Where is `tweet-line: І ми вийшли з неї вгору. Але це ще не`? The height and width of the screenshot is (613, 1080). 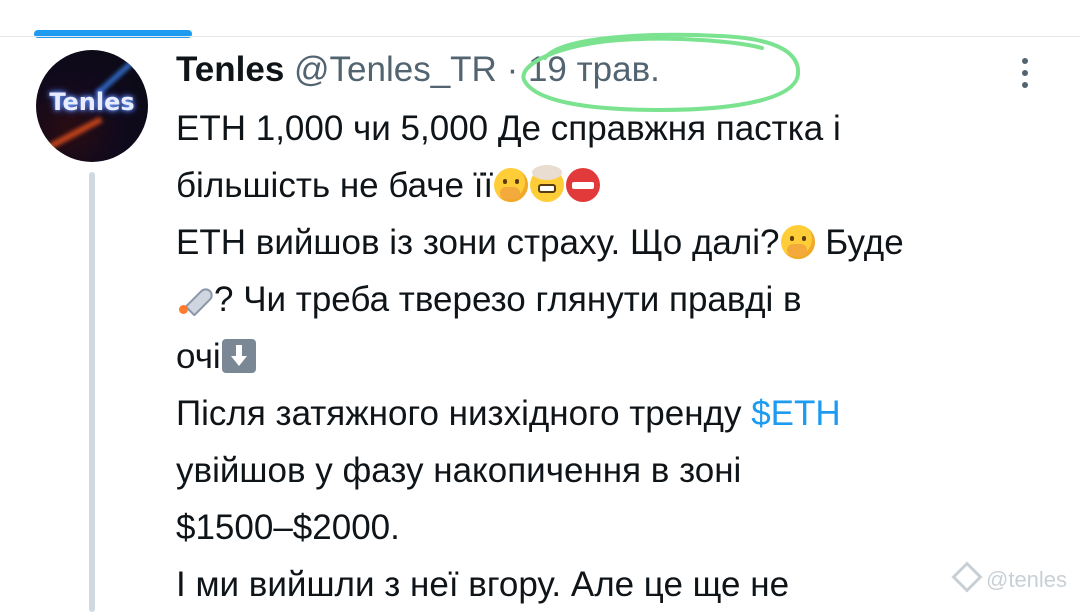 tweet-line: І ми вийшли з неї вгору. Але це ще не is located at coordinates (616, 584).